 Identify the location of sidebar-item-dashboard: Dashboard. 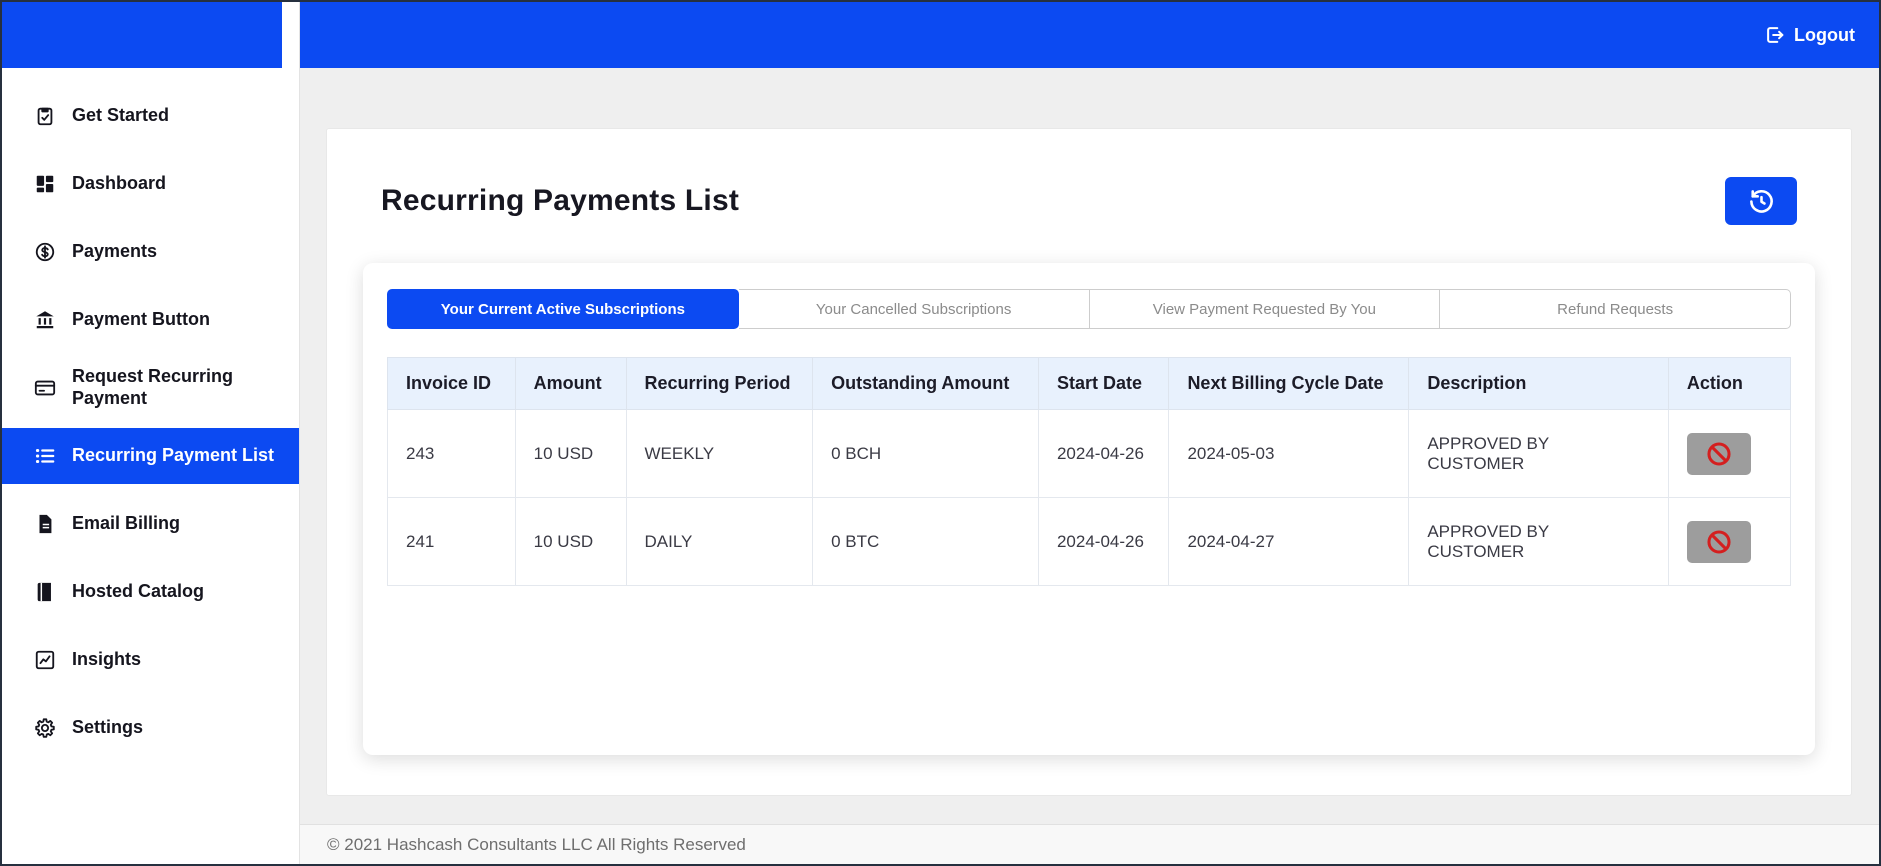
(150, 184).